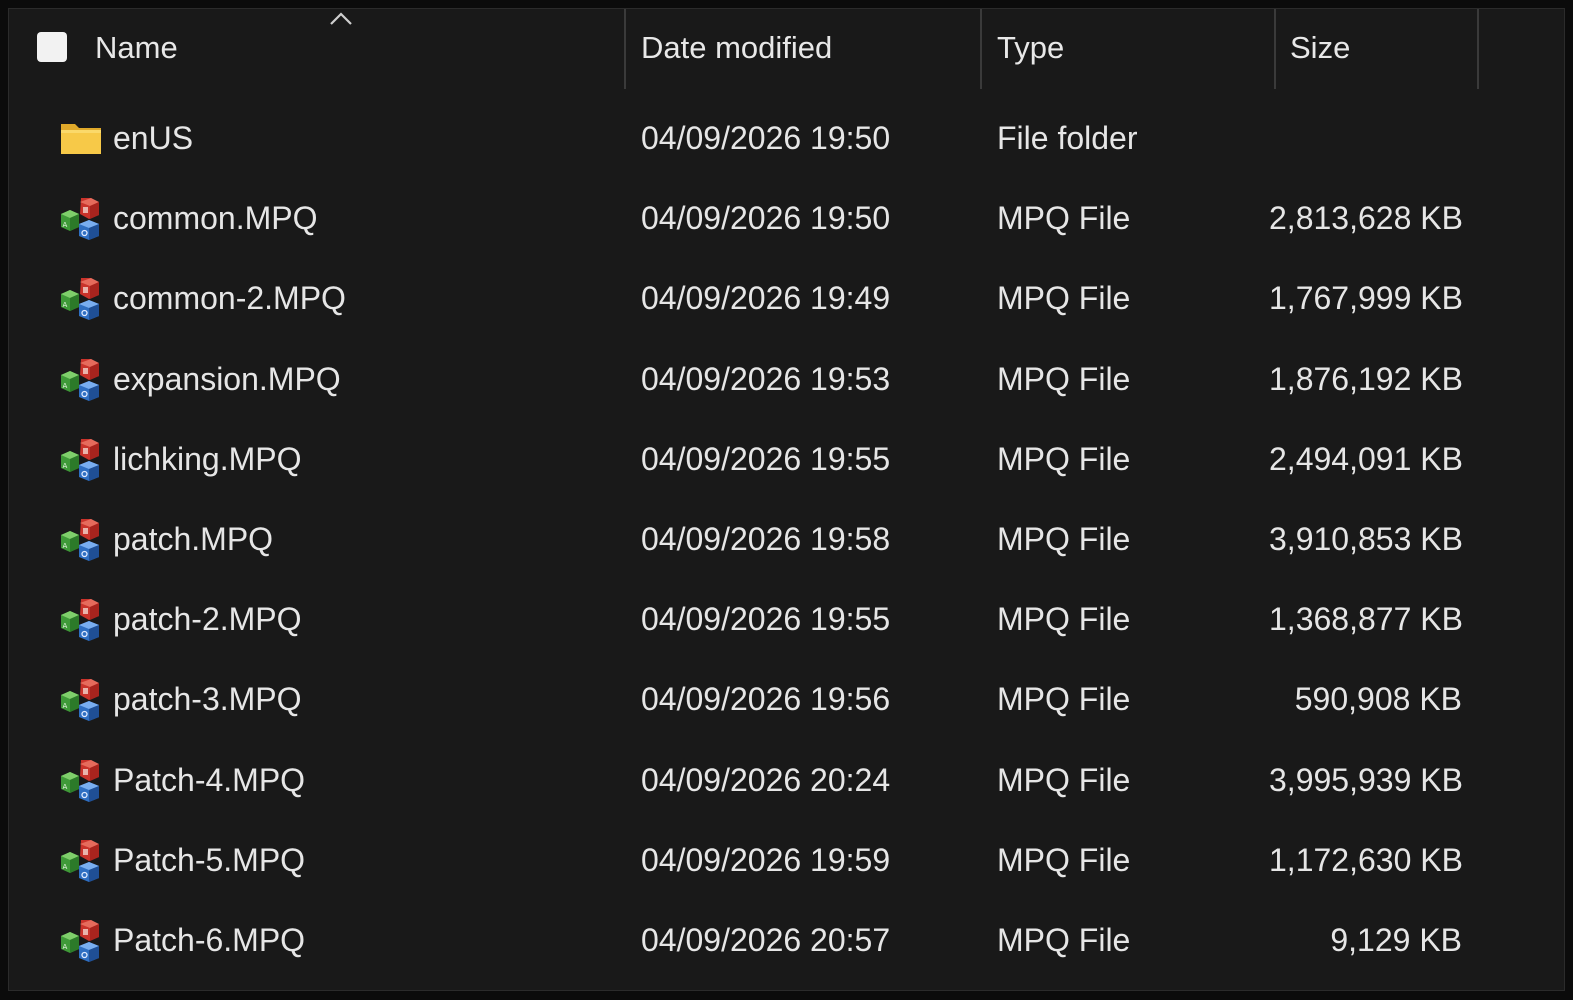 Image resolution: width=1573 pixels, height=1000 pixels. I want to click on file-name: patch-3.MPQ, so click(207, 699).